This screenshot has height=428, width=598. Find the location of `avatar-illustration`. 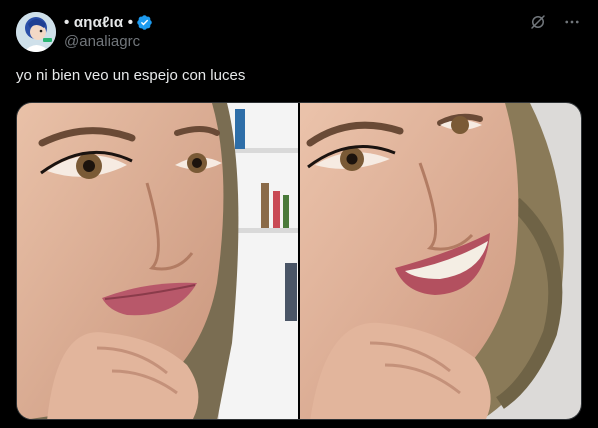

avatar-illustration is located at coordinates (36, 32).